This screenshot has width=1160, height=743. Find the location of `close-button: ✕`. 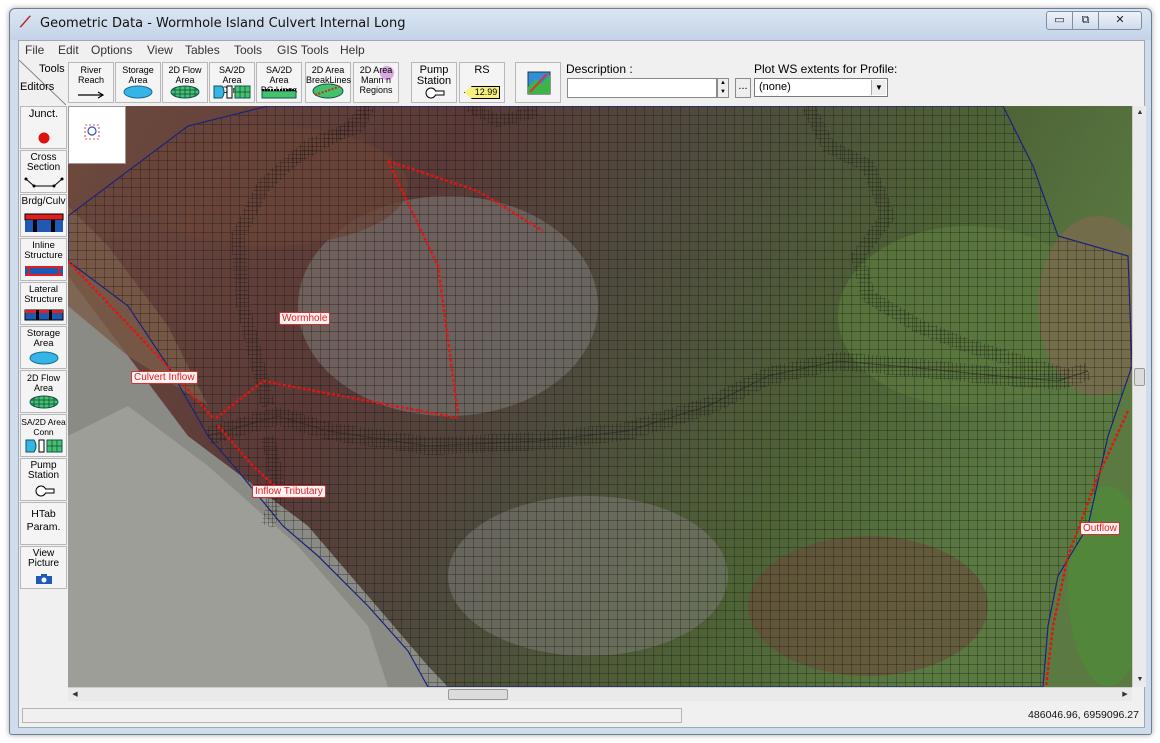

close-button: ✕ is located at coordinates (1120, 20).